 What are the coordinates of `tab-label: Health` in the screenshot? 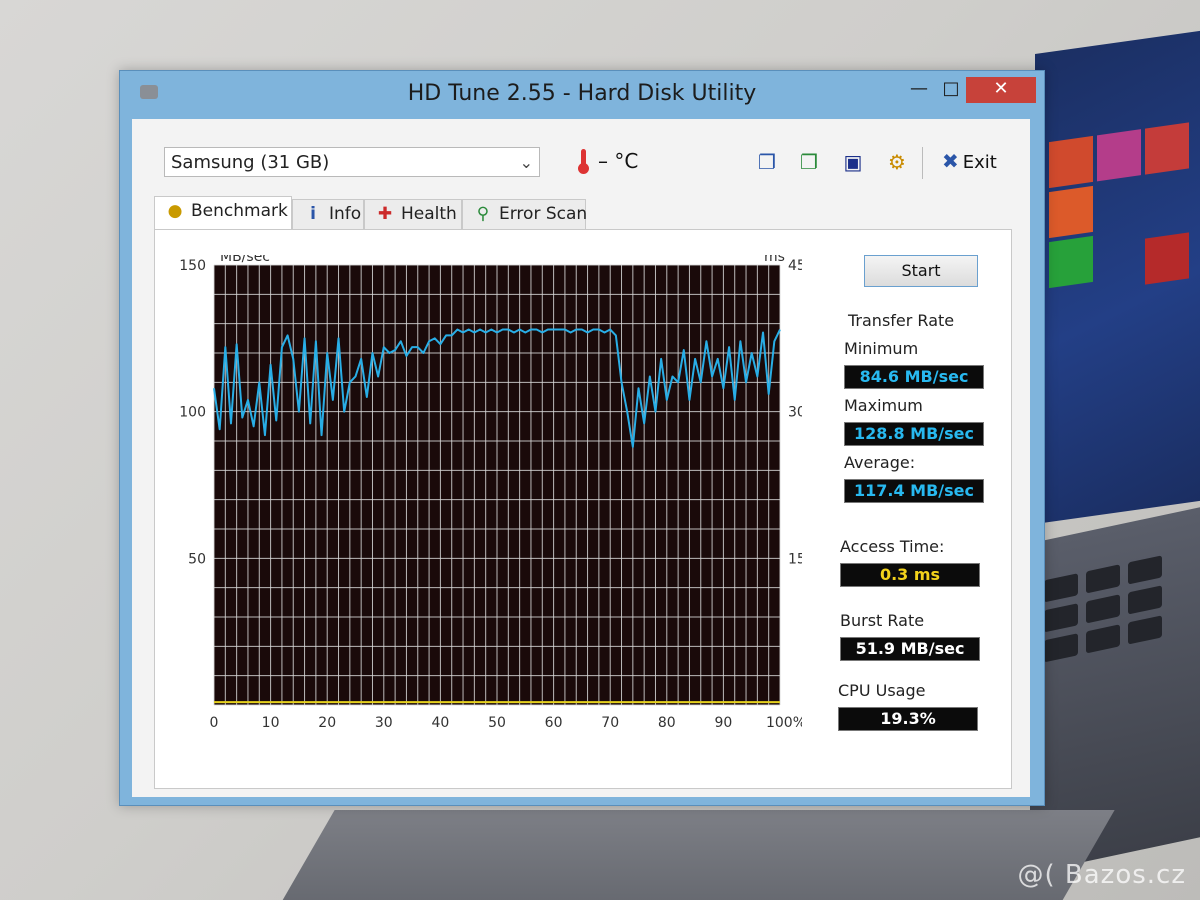 It's located at (429, 214).